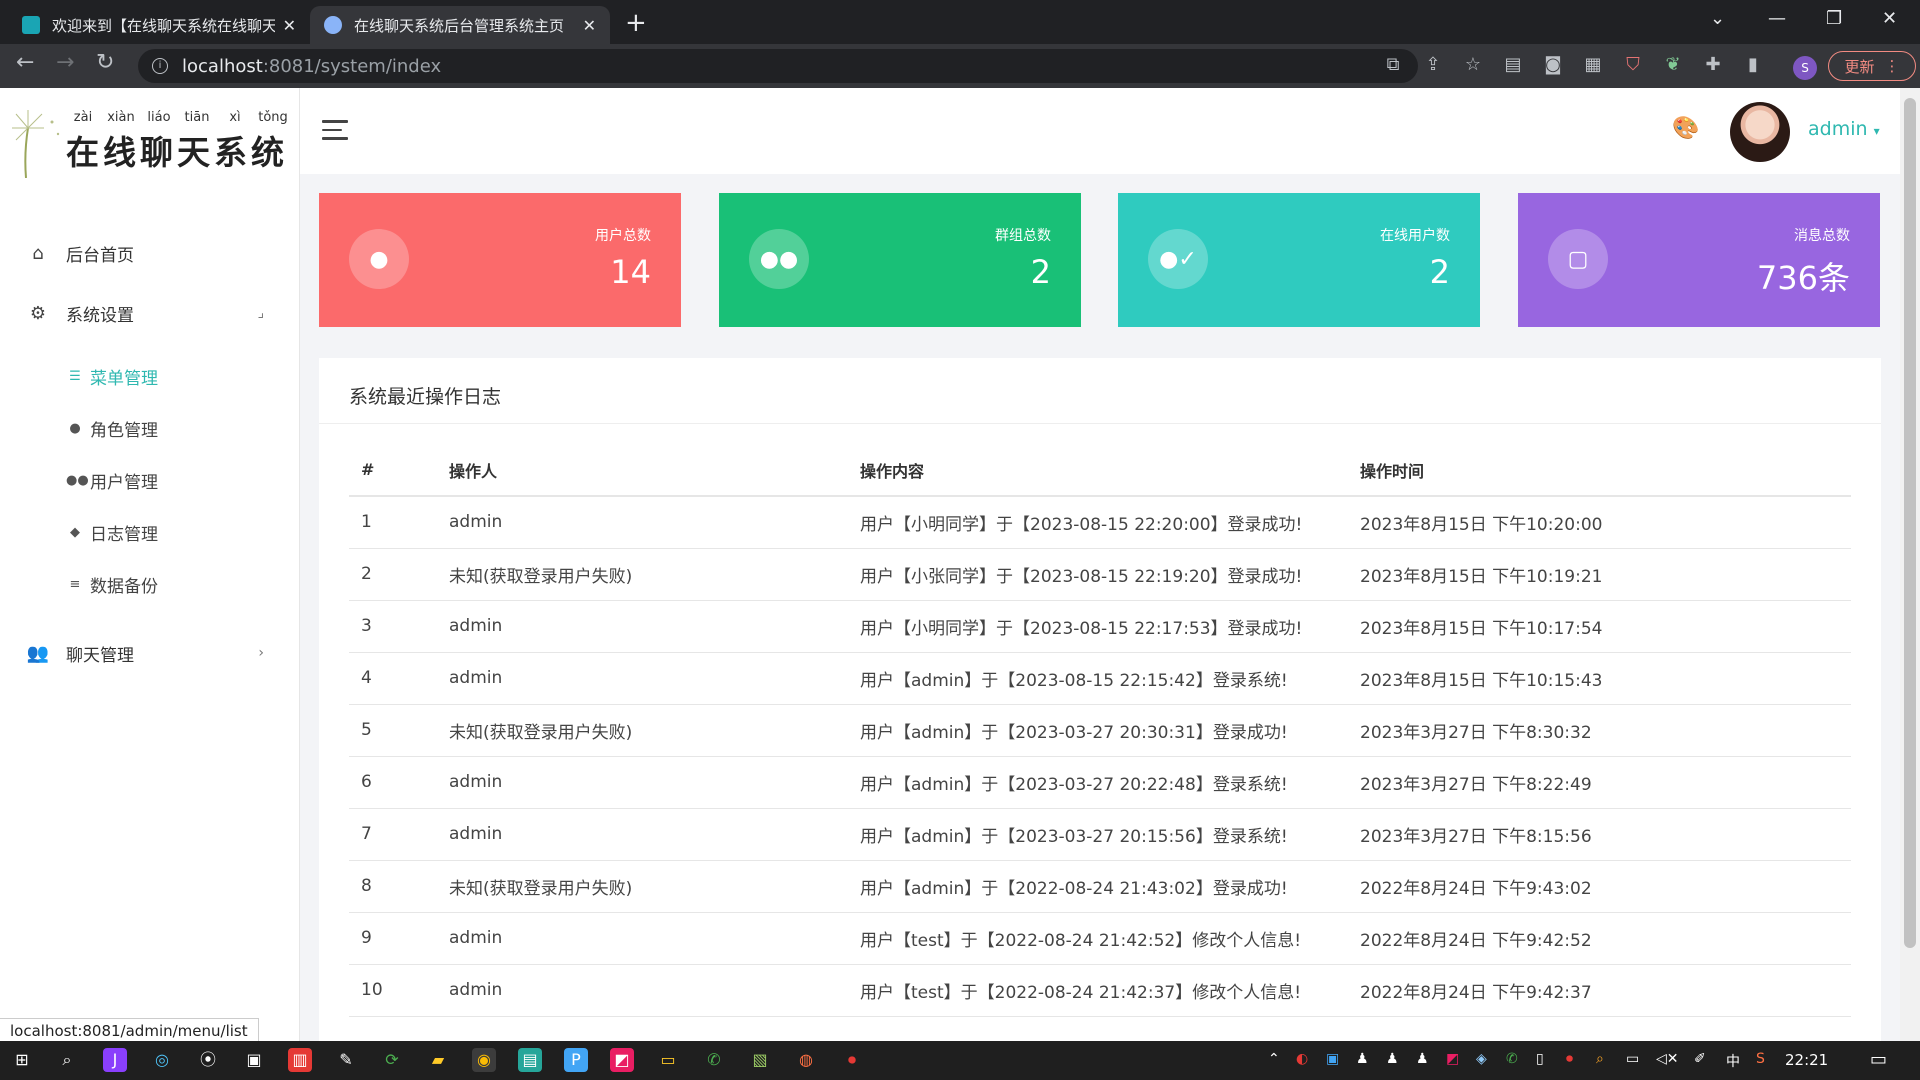 This screenshot has height=1080, width=1920. Describe the element at coordinates (1910, 523) in the screenshot. I see `scrollbar-thumb` at that location.